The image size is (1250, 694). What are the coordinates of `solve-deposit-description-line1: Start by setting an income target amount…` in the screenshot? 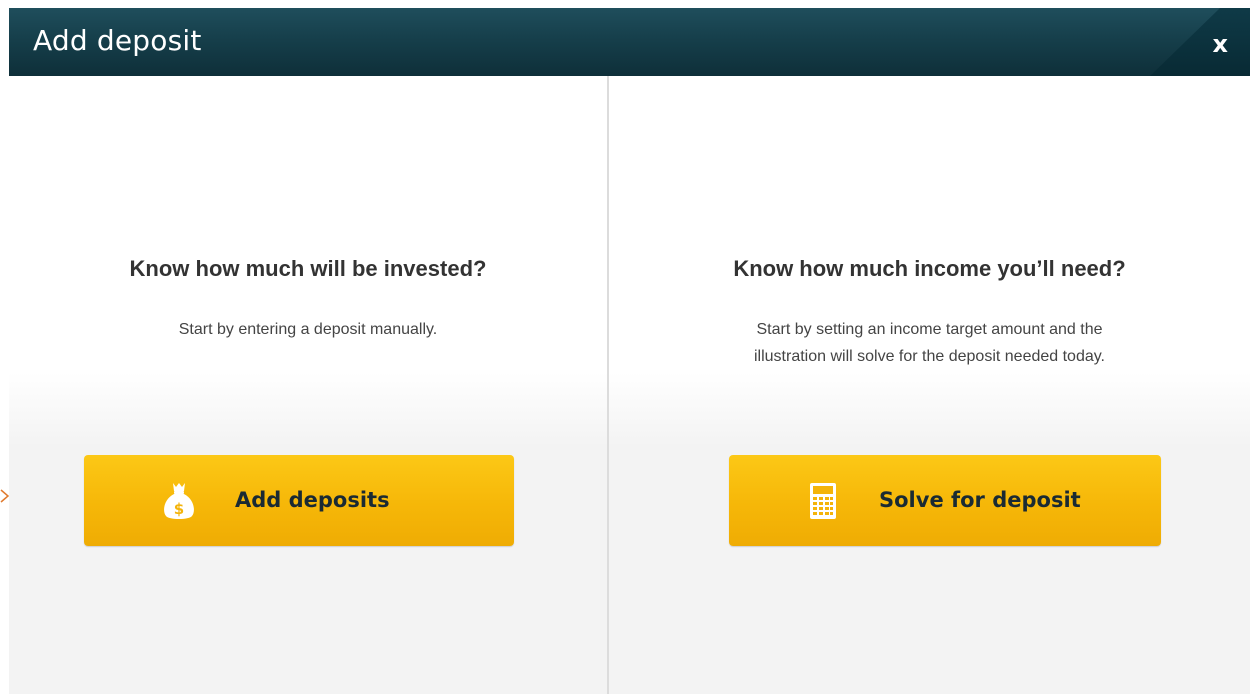 It's located at (929, 329).